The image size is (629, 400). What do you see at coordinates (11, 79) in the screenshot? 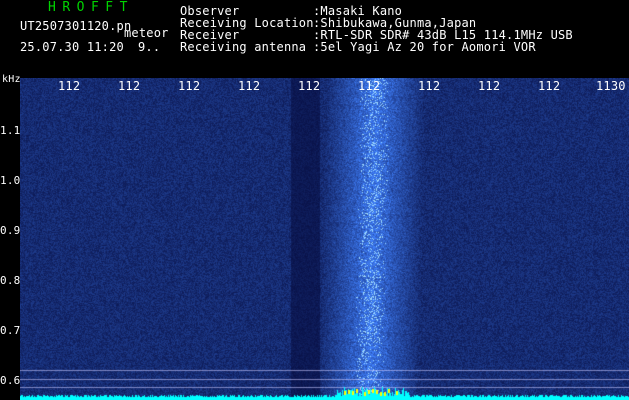
I see `y-axis-unit: kHz` at bounding box center [11, 79].